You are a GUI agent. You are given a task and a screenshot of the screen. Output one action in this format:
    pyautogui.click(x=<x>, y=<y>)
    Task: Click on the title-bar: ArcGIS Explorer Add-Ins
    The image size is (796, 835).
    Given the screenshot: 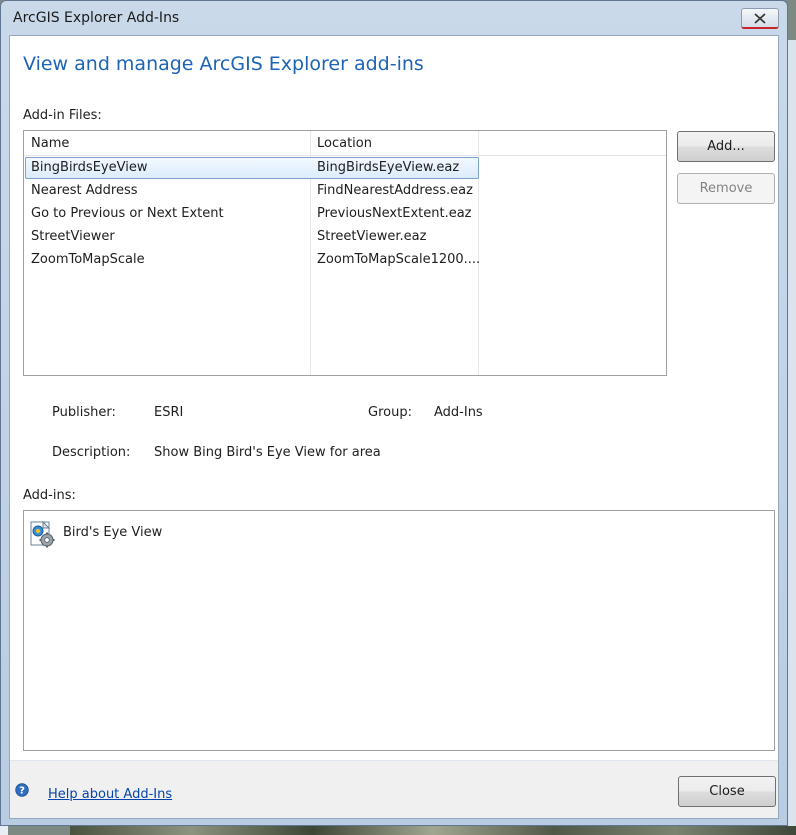 What is the action you would take?
    pyautogui.click(x=394, y=18)
    